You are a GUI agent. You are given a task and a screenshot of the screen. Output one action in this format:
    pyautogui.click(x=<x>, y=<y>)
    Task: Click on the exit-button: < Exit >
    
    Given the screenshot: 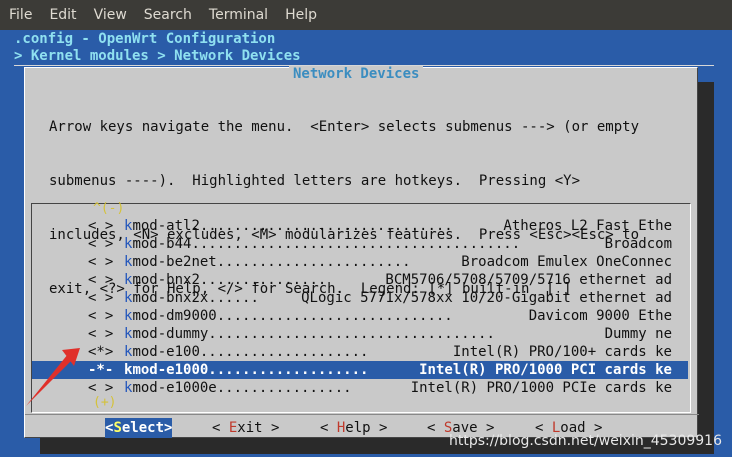 What is the action you would take?
    pyautogui.click(x=245, y=428)
    